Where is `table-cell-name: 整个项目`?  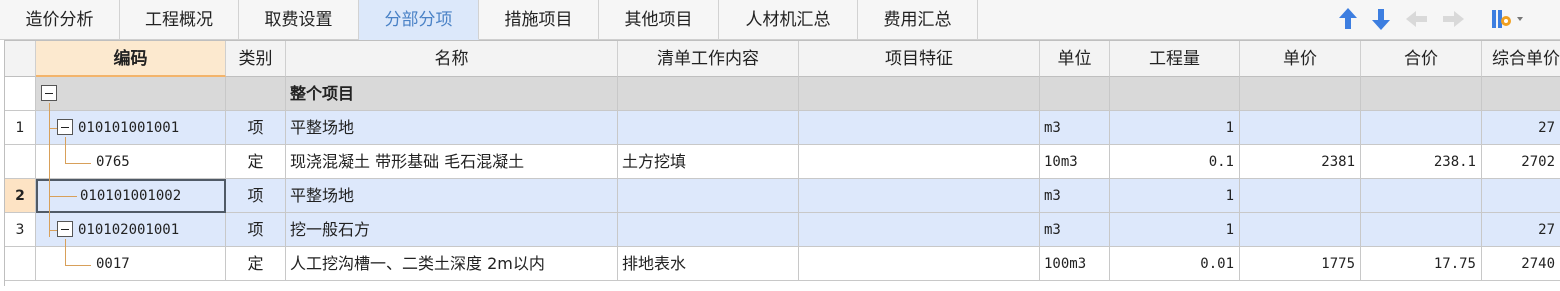 table-cell-name: 整个项目 is located at coordinates (452, 94).